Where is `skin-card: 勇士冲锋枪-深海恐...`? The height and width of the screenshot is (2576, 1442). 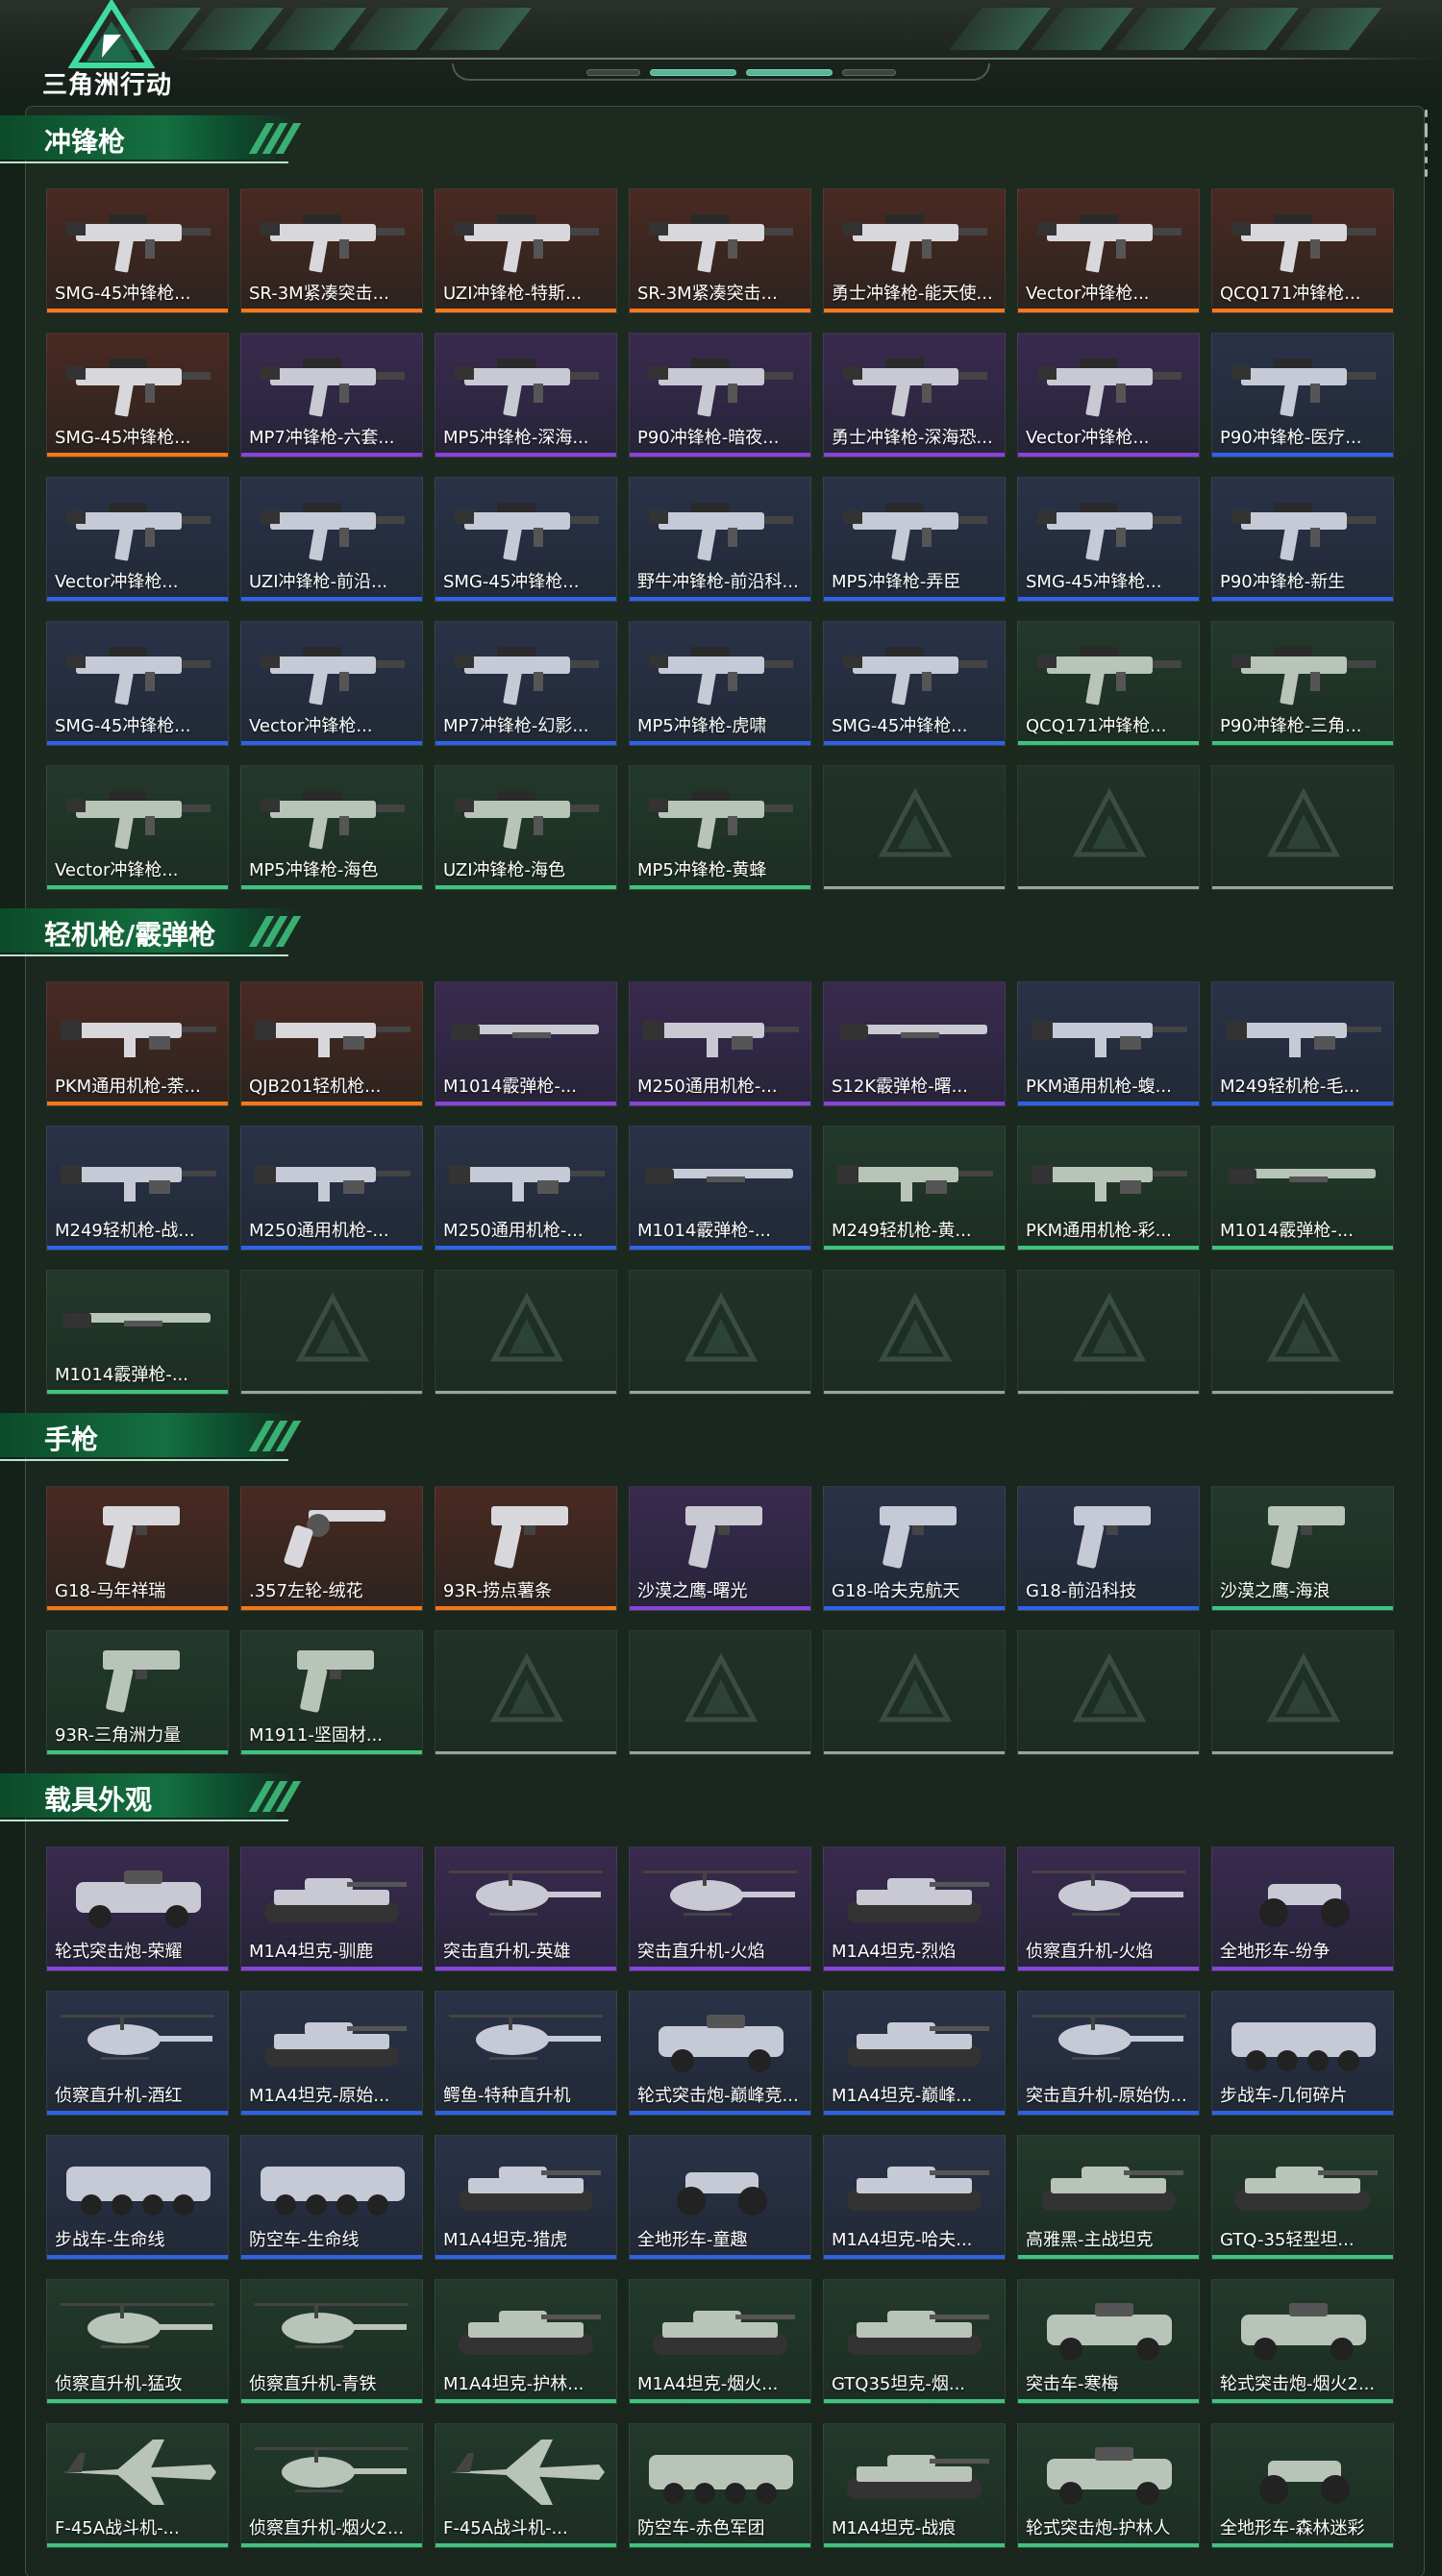
skin-card: 勇士冲锋枪-深海恐... is located at coordinates (914, 395).